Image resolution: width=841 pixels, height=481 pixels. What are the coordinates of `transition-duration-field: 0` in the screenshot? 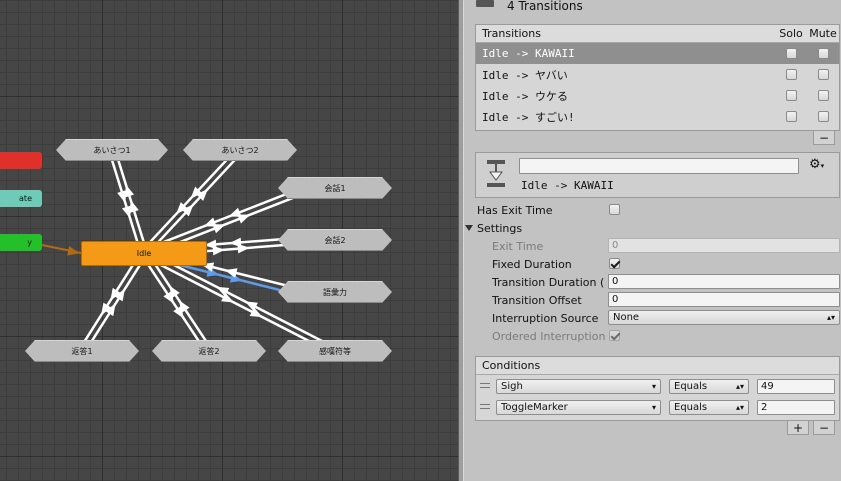 It's located at (724, 281).